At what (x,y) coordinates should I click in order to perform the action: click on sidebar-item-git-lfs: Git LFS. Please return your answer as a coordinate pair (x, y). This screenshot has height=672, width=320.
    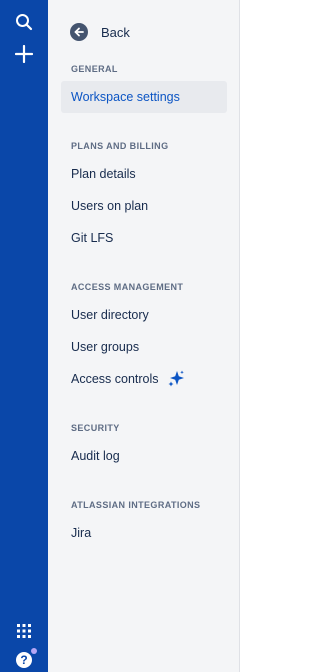
    Looking at the image, I should click on (144, 238).